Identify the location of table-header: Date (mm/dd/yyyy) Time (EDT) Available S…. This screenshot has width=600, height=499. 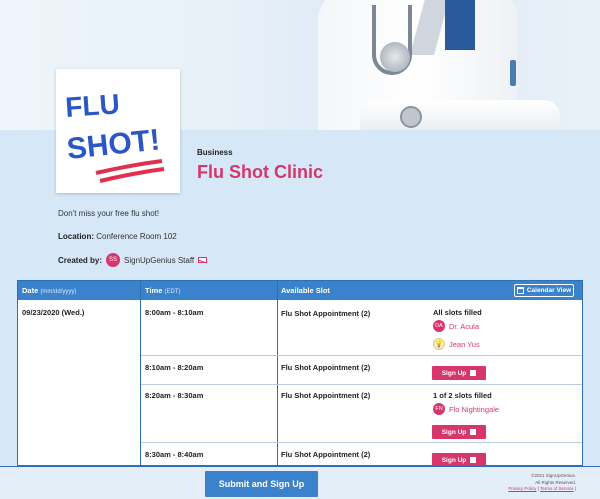
(300, 290).